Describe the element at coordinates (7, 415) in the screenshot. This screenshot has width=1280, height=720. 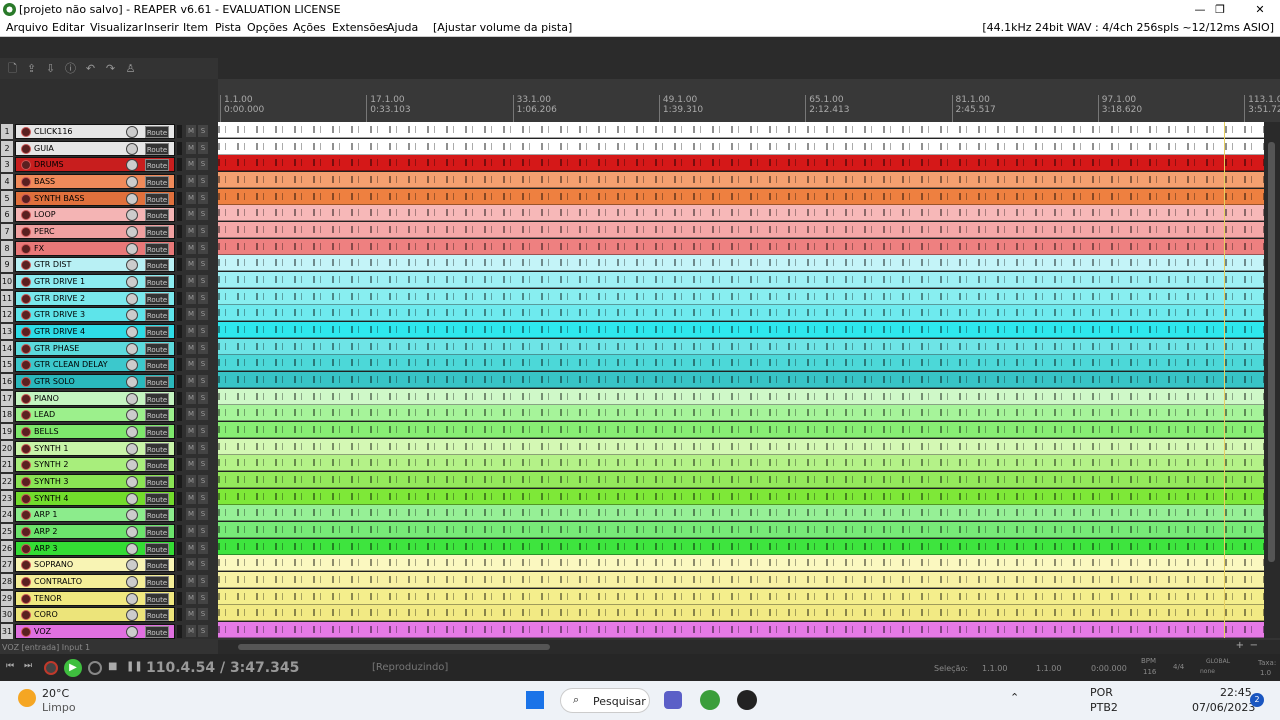
I see `track-number: 18` at that location.